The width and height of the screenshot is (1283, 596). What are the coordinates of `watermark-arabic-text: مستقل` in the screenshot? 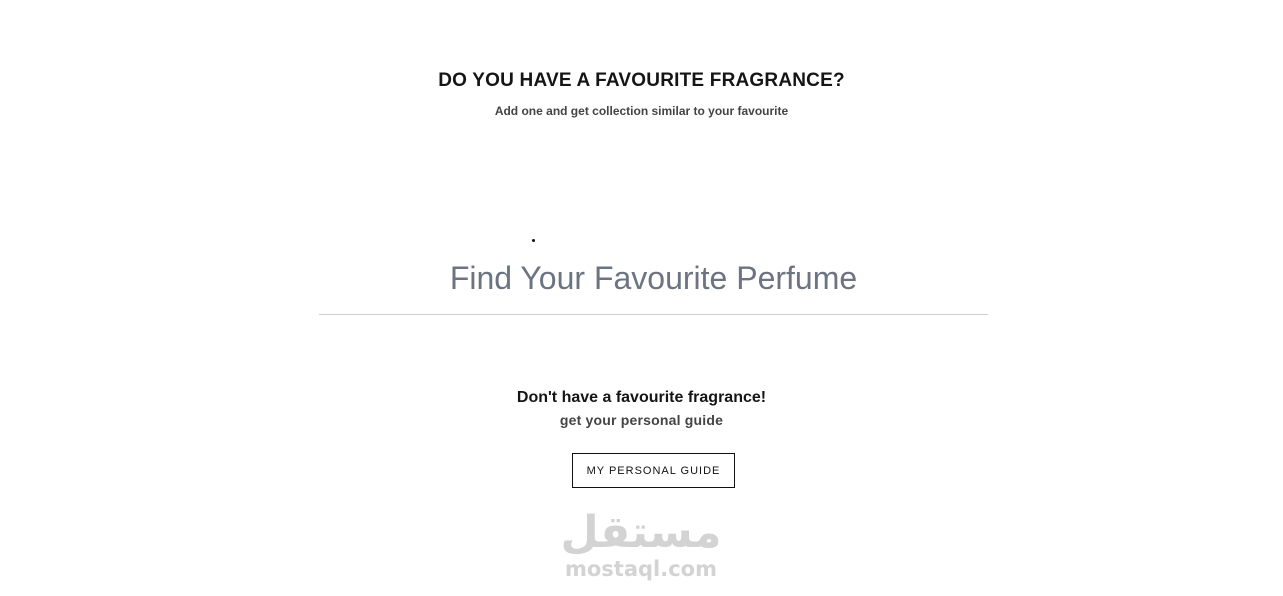 It's located at (641, 532).